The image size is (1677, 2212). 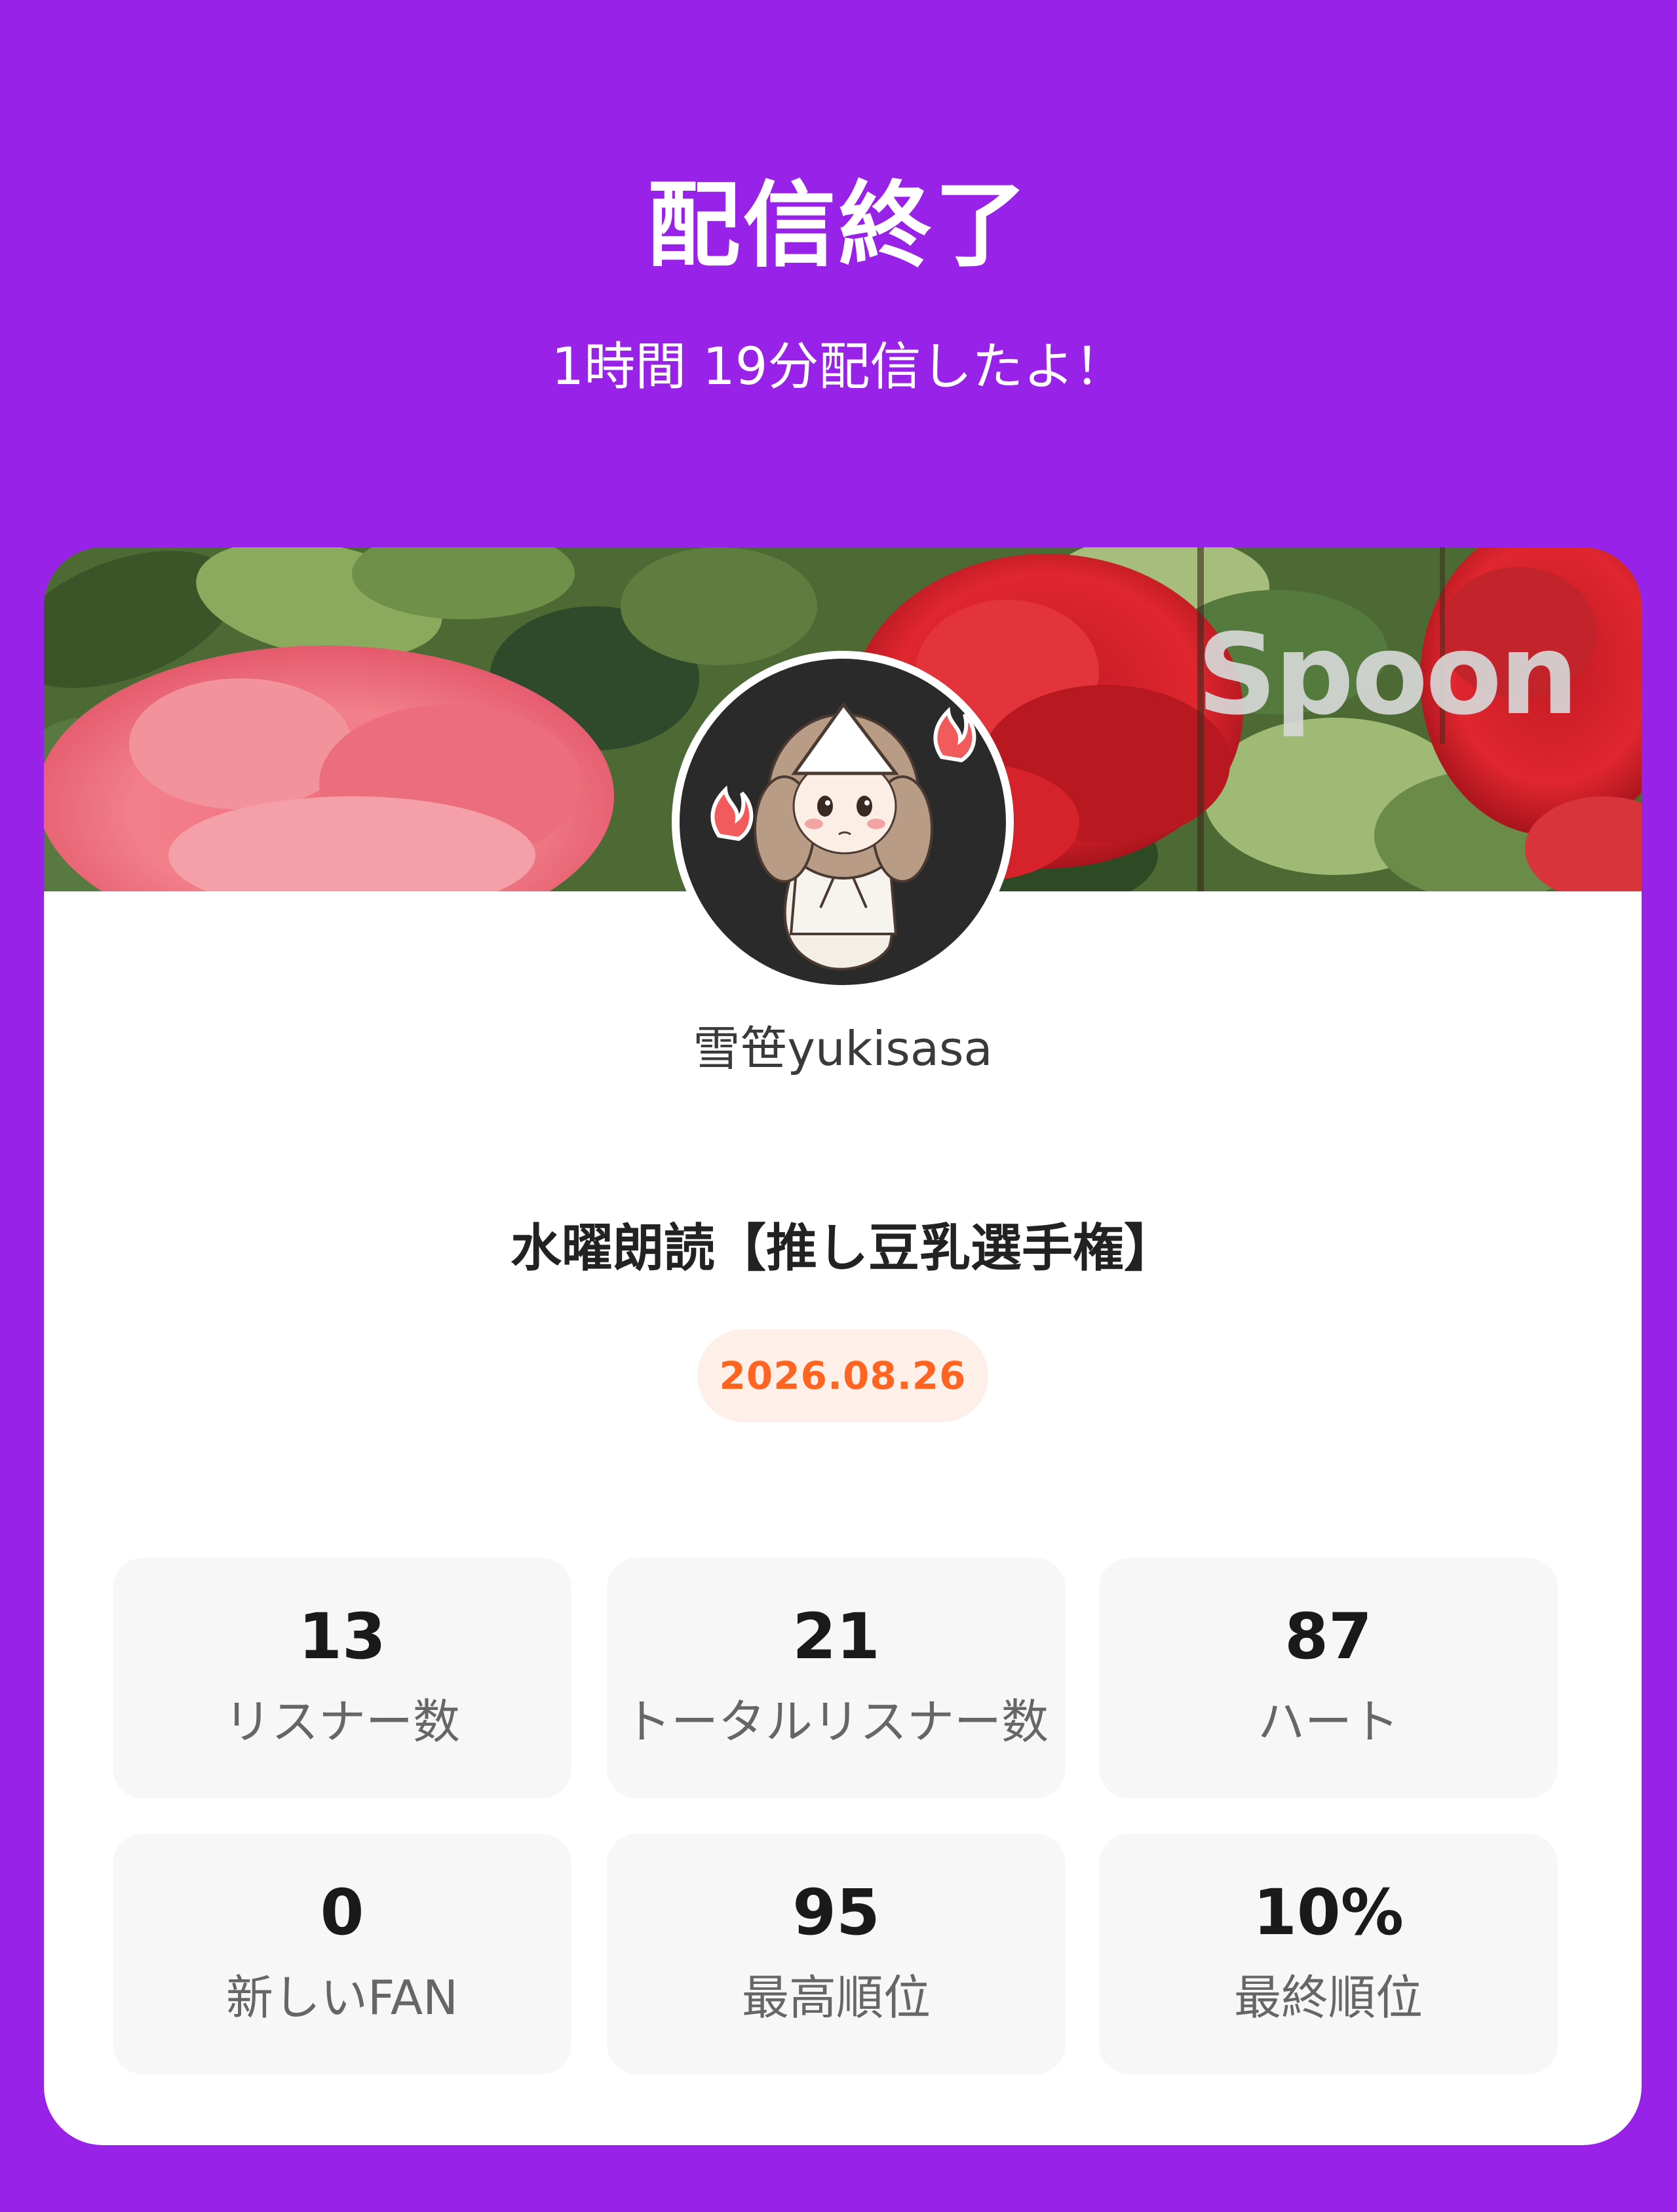 I want to click on stat-label: 最終順位, so click(x=1328, y=1997).